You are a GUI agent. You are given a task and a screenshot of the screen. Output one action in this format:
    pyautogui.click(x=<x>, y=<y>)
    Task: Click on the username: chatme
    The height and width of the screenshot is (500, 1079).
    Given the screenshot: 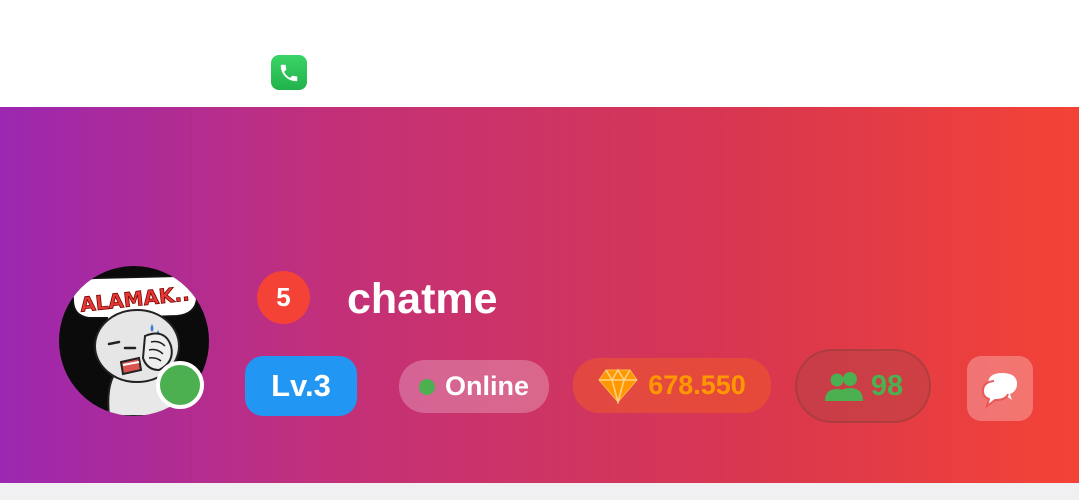 What is the action you would take?
    pyautogui.click(x=422, y=299)
    